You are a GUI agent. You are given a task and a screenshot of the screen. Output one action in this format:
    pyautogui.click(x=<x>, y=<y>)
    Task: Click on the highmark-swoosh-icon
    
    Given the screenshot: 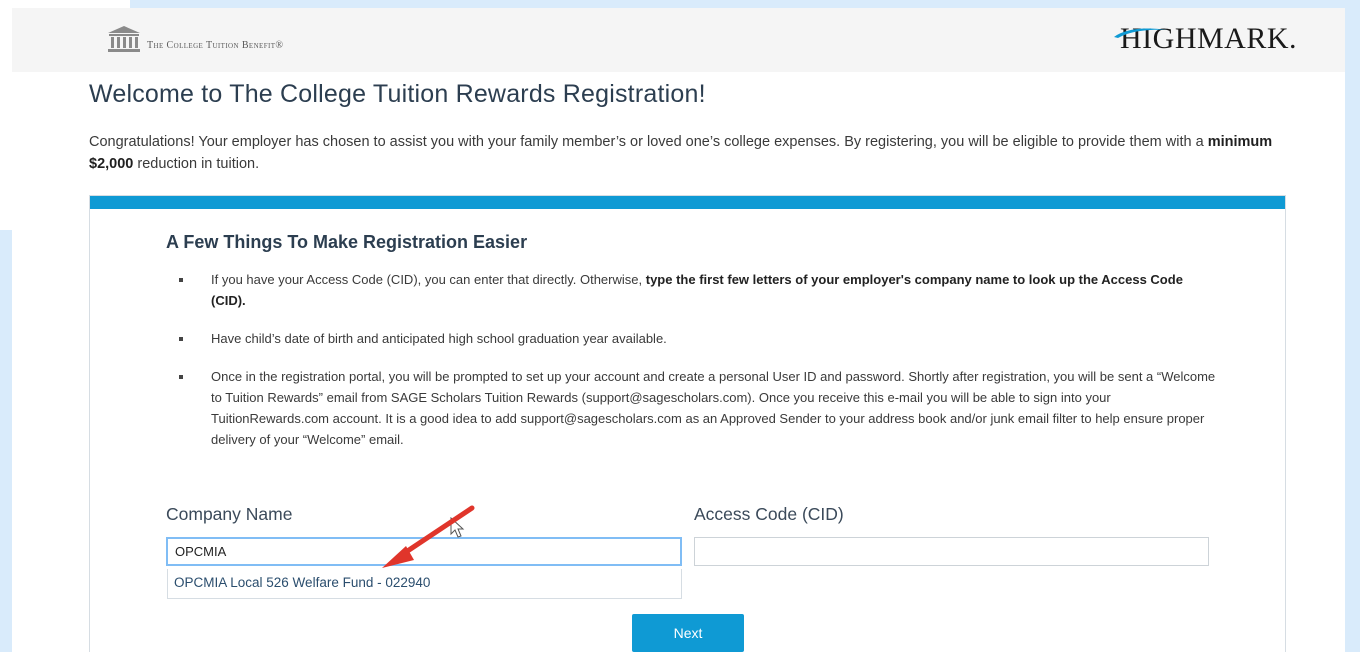 What is the action you would take?
    pyautogui.click(x=1140, y=33)
    